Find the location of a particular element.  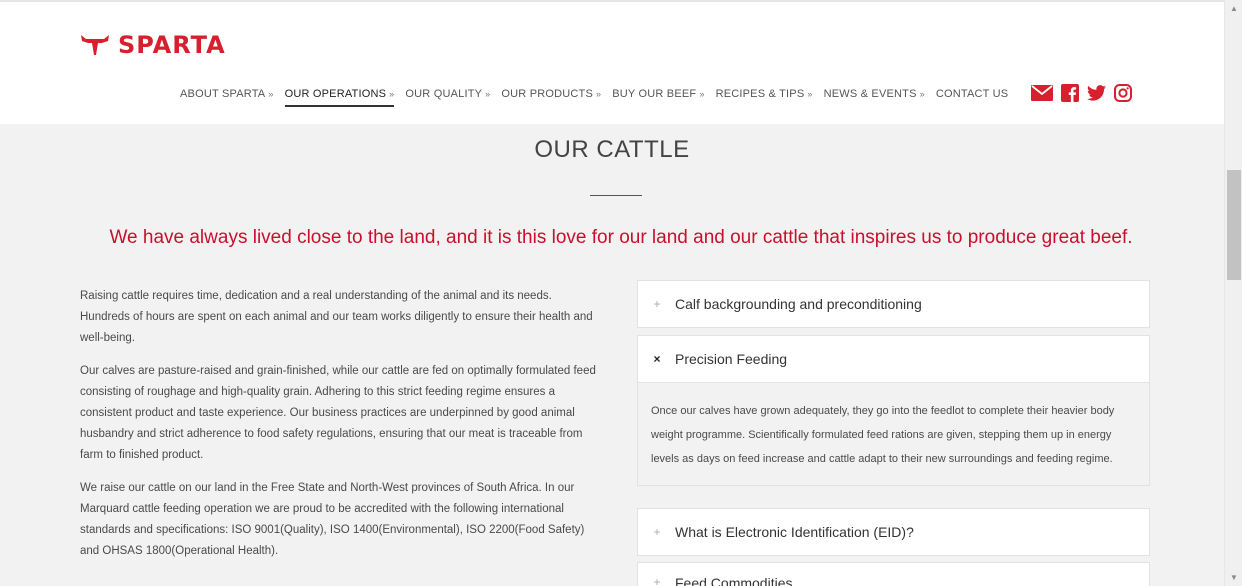

mail-icon is located at coordinates (1042, 95).